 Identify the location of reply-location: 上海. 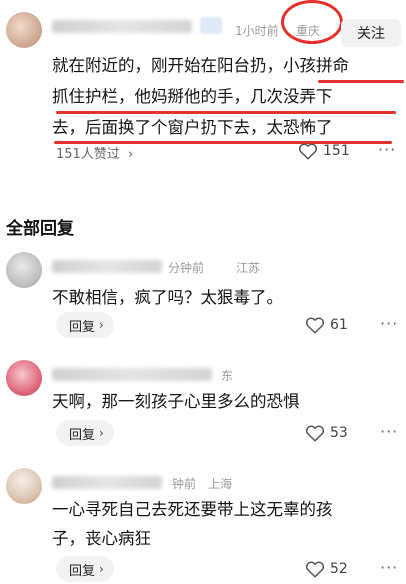
(220, 484).